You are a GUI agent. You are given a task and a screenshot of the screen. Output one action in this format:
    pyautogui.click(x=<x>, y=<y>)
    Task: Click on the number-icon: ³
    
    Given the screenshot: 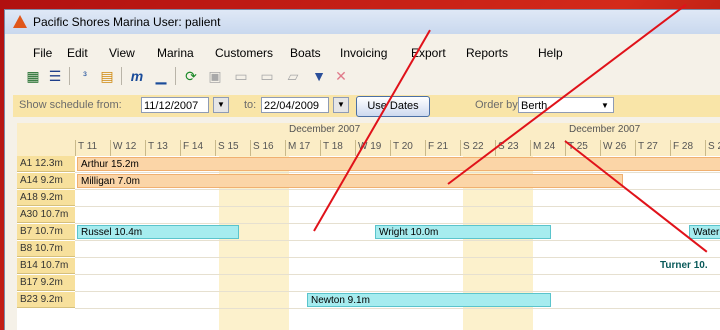 What is the action you would take?
    pyautogui.click(x=85, y=76)
    